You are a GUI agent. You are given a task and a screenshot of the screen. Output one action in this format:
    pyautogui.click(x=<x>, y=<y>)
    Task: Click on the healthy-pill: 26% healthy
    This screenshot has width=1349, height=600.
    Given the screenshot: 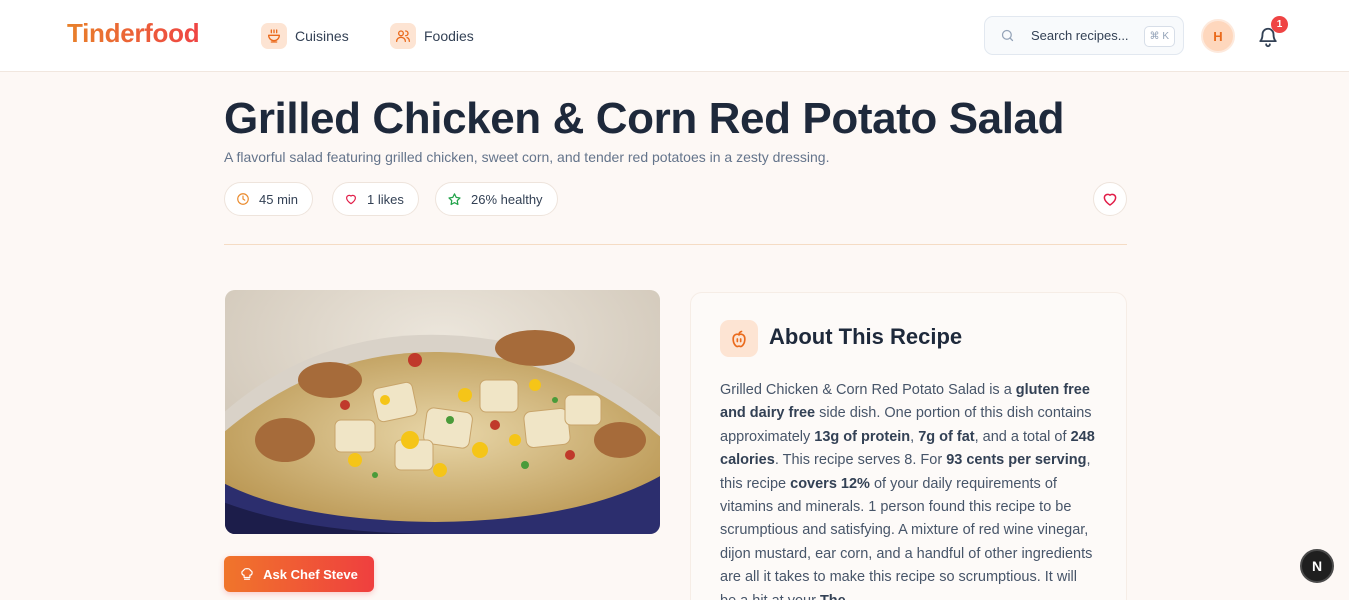 What is the action you would take?
    pyautogui.click(x=496, y=199)
    